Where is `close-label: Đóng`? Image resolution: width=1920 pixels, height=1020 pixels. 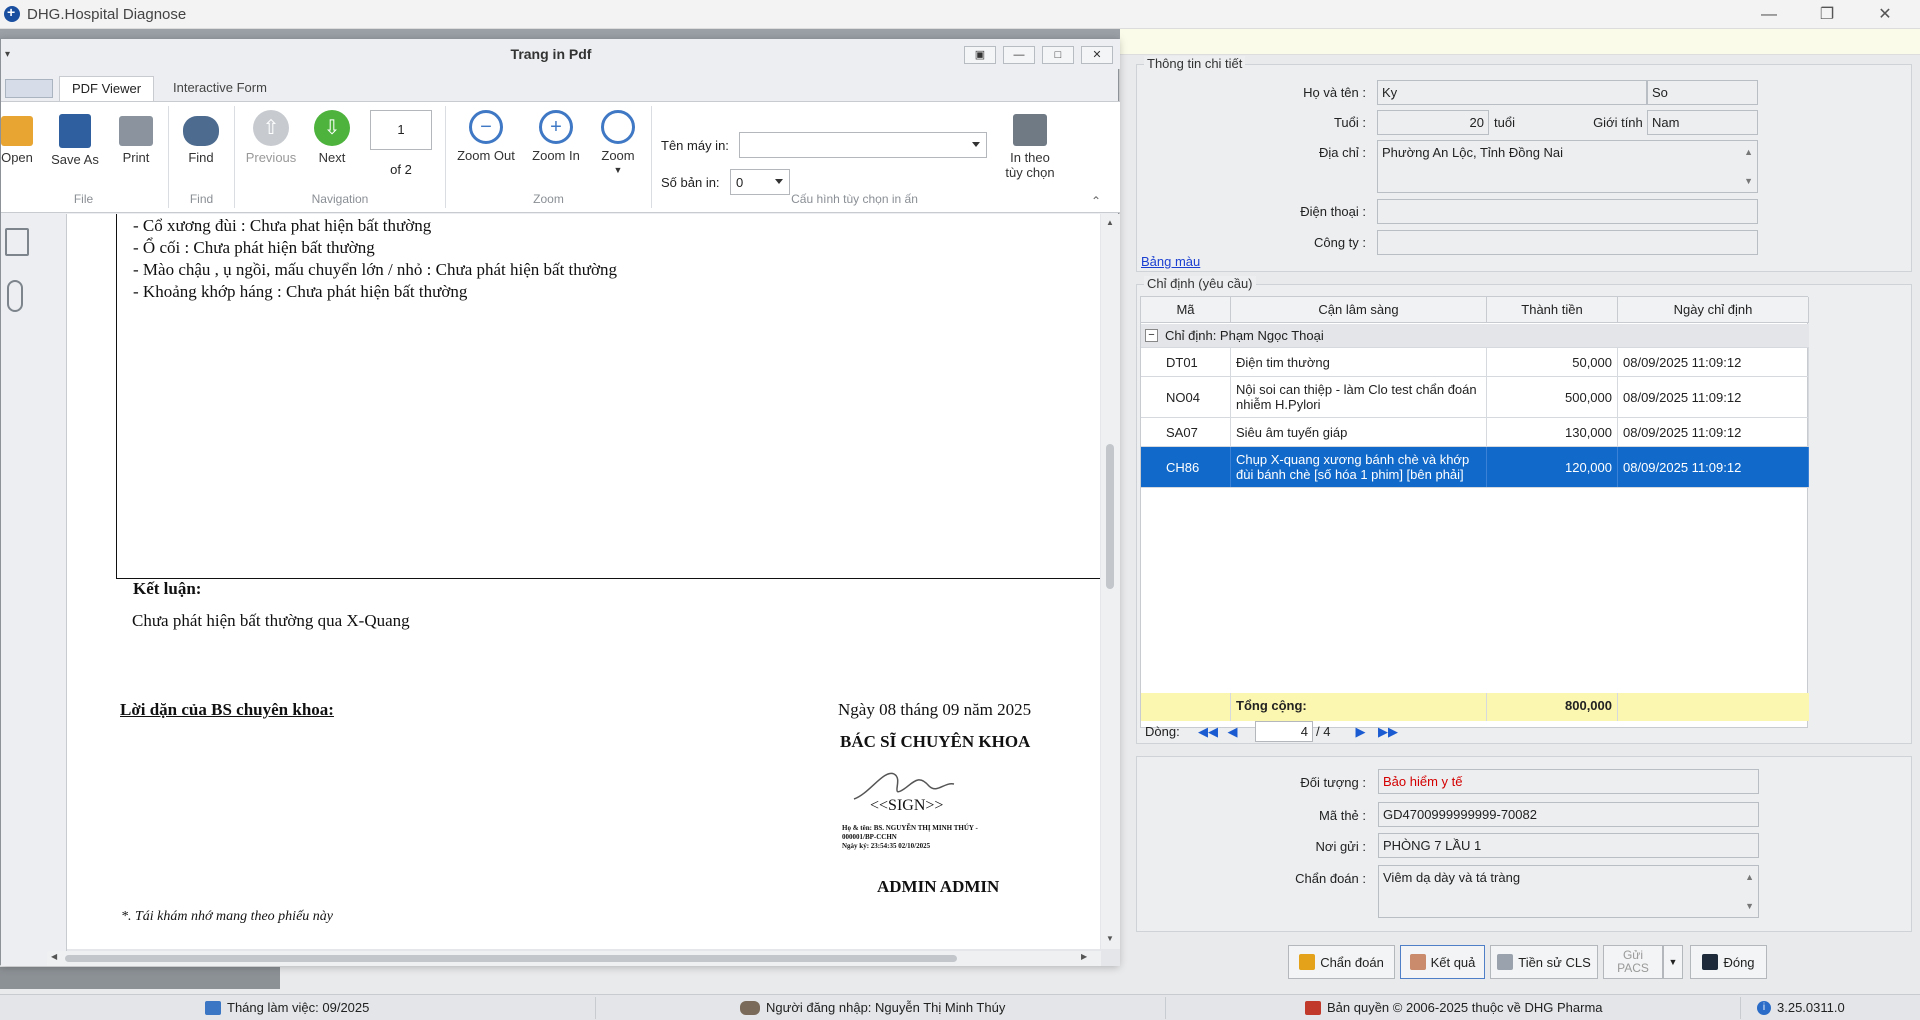
close-label: Đóng is located at coordinates (1739, 962).